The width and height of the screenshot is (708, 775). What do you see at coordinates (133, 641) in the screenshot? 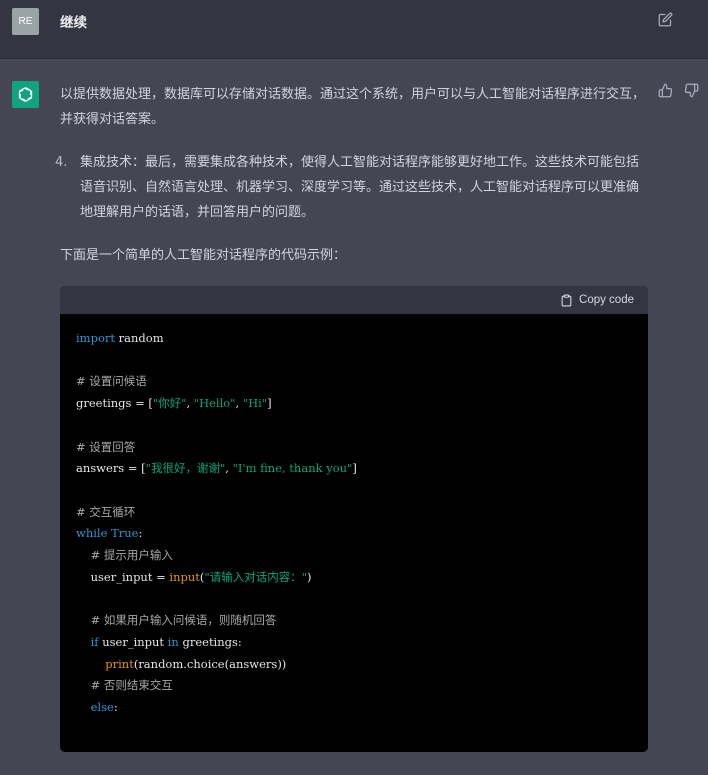
I see `code-text: user_input` at bounding box center [133, 641].